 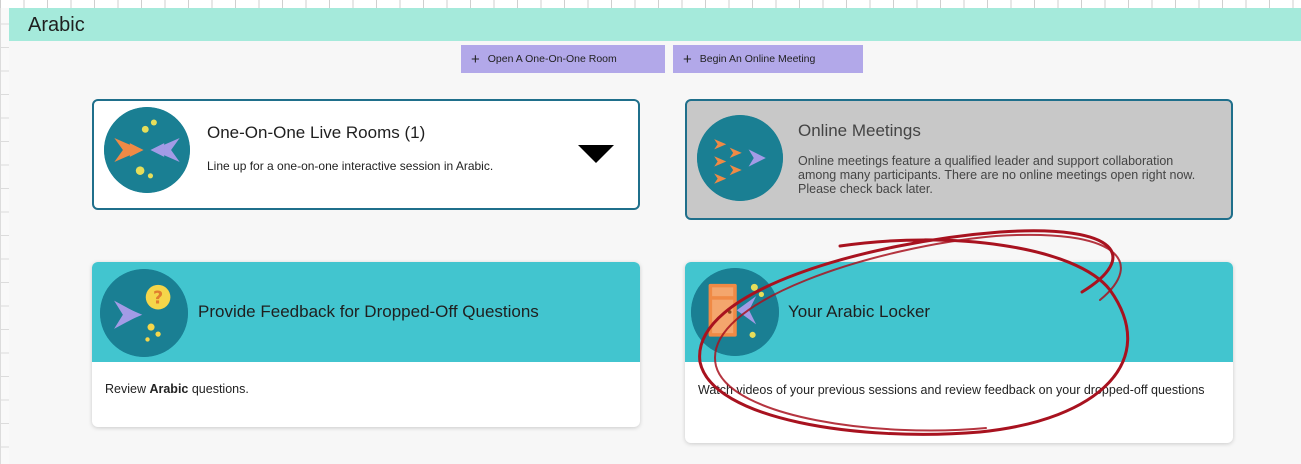 What do you see at coordinates (596, 154) in the screenshot?
I see `caret-down-icon` at bounding box center [596, 154].